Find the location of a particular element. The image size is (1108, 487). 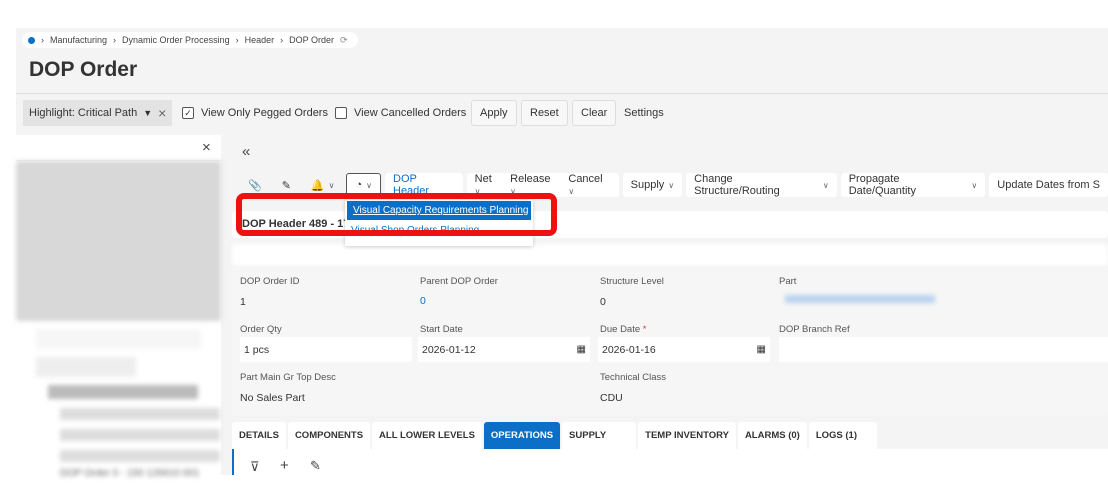

pie-chart-icon: ◔ is located at coordinates (359, 185).